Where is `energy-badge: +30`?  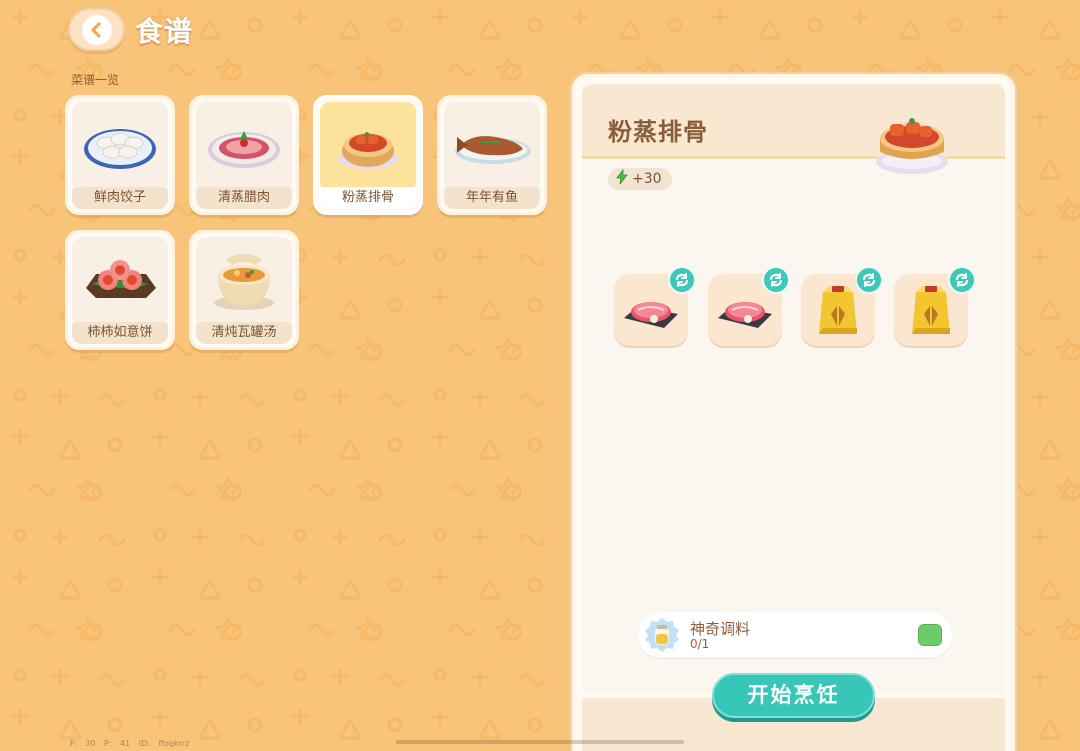
energy-badge: +30 is located at coordinates (640, 179).